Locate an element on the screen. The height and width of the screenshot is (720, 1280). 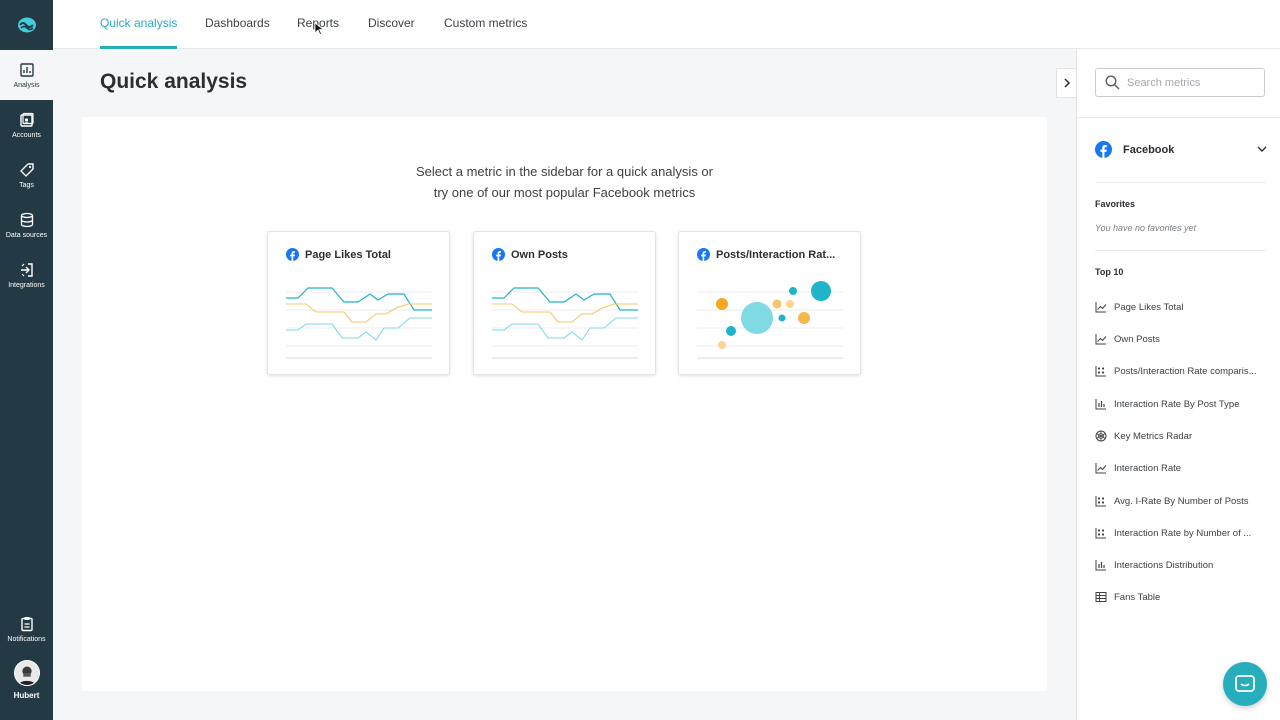
collapse-sidebar-button is located at coordinates (1066, 83).